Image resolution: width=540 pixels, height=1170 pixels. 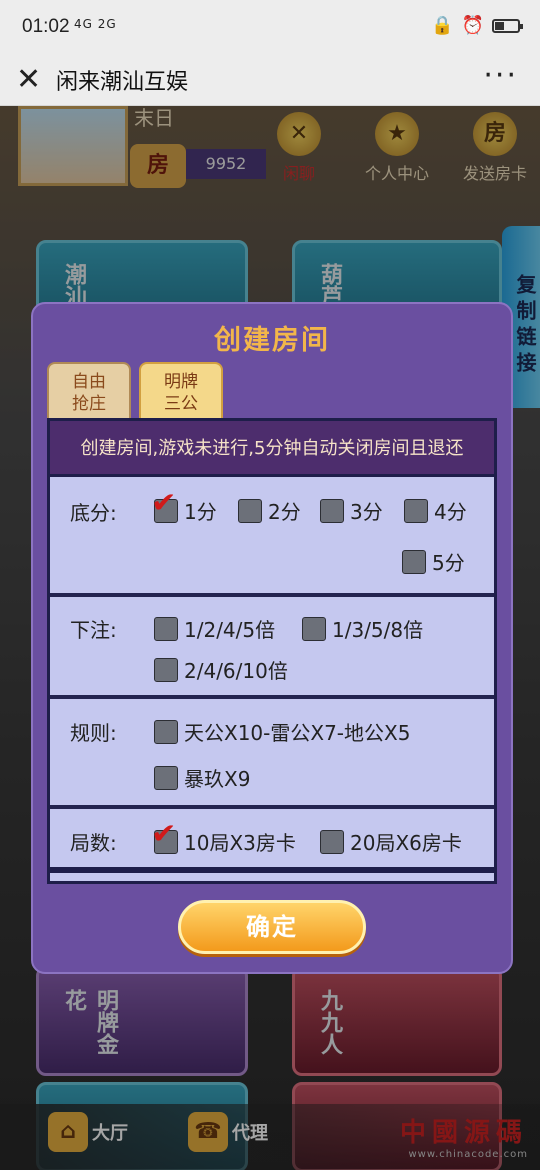 I want to click on rounds-section: 局数: ✔ 10局X3房卡 20局X6房卡, so click(x=272, y=841).